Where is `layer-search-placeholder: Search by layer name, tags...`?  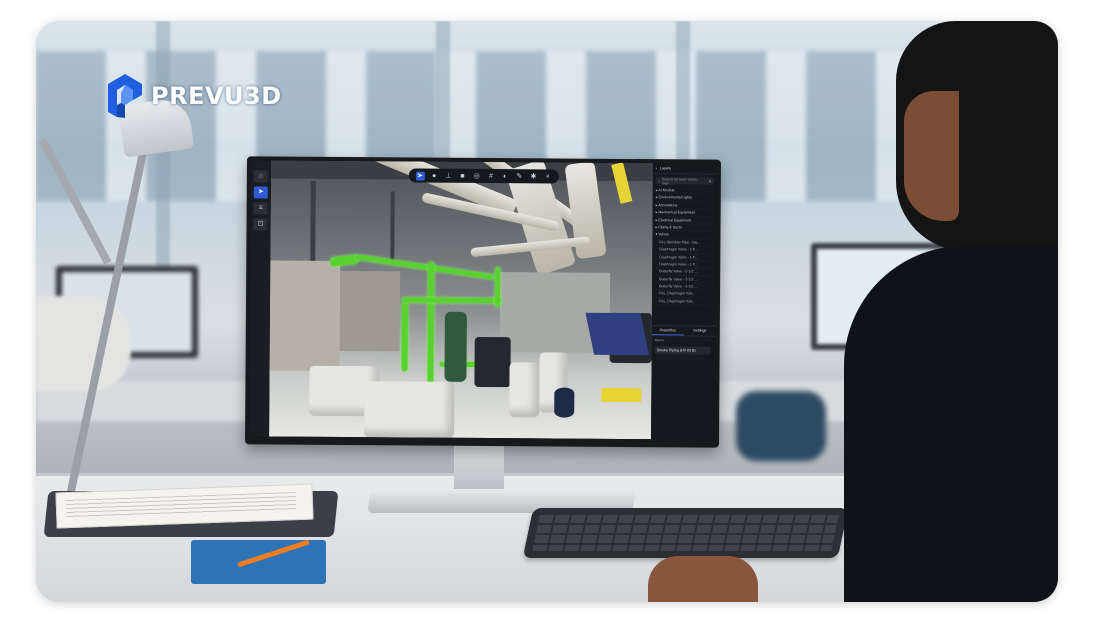
layer-search-placeholder: Search by layer name, tags... is located at coordinates (679, 180).